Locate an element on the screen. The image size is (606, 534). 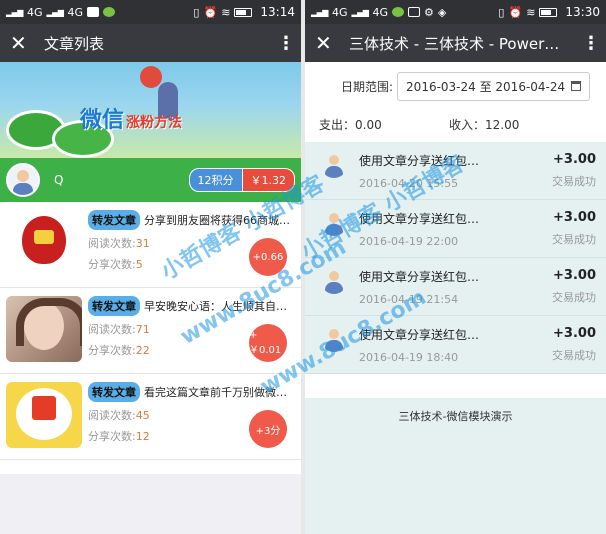
list-item: 转发文章 分享到朋友圈将获得66商城… 阅读次数:31 分享次数:5 +0.66 is located at coordinates (150, 245).